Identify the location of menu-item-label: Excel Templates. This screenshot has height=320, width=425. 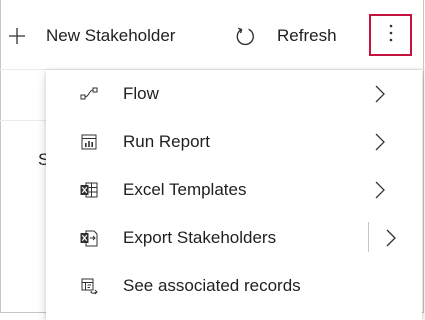
(185, 189).